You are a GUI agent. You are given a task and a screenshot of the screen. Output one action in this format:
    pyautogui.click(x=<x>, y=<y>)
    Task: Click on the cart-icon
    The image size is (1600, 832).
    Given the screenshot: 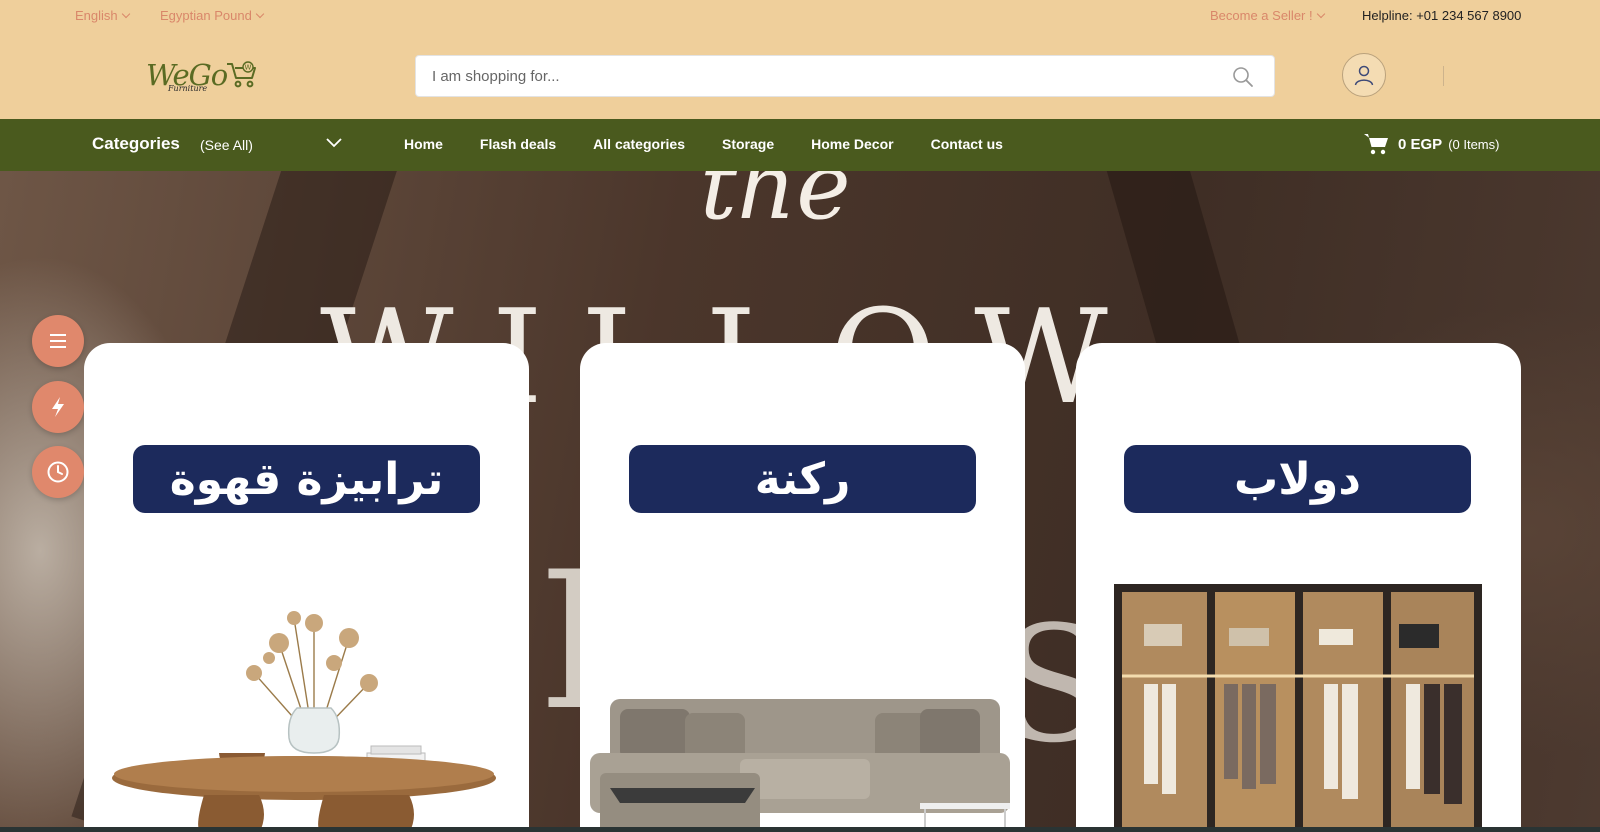 What is the action you would take?
    pyautogui.click(x=1376, y=144)
    